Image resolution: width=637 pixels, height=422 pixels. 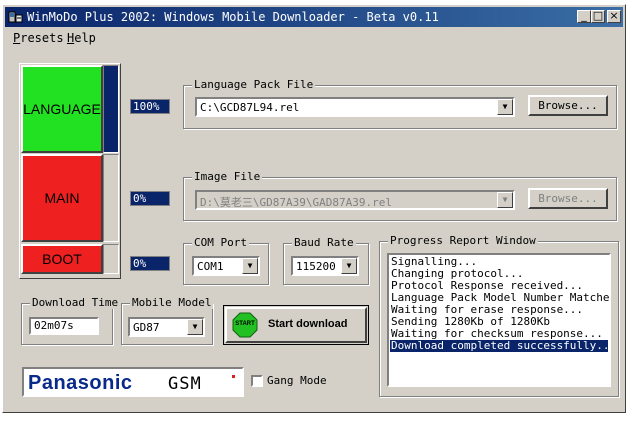 I want to click on block-language: LANGUAGE, so click(x=62, y=109).